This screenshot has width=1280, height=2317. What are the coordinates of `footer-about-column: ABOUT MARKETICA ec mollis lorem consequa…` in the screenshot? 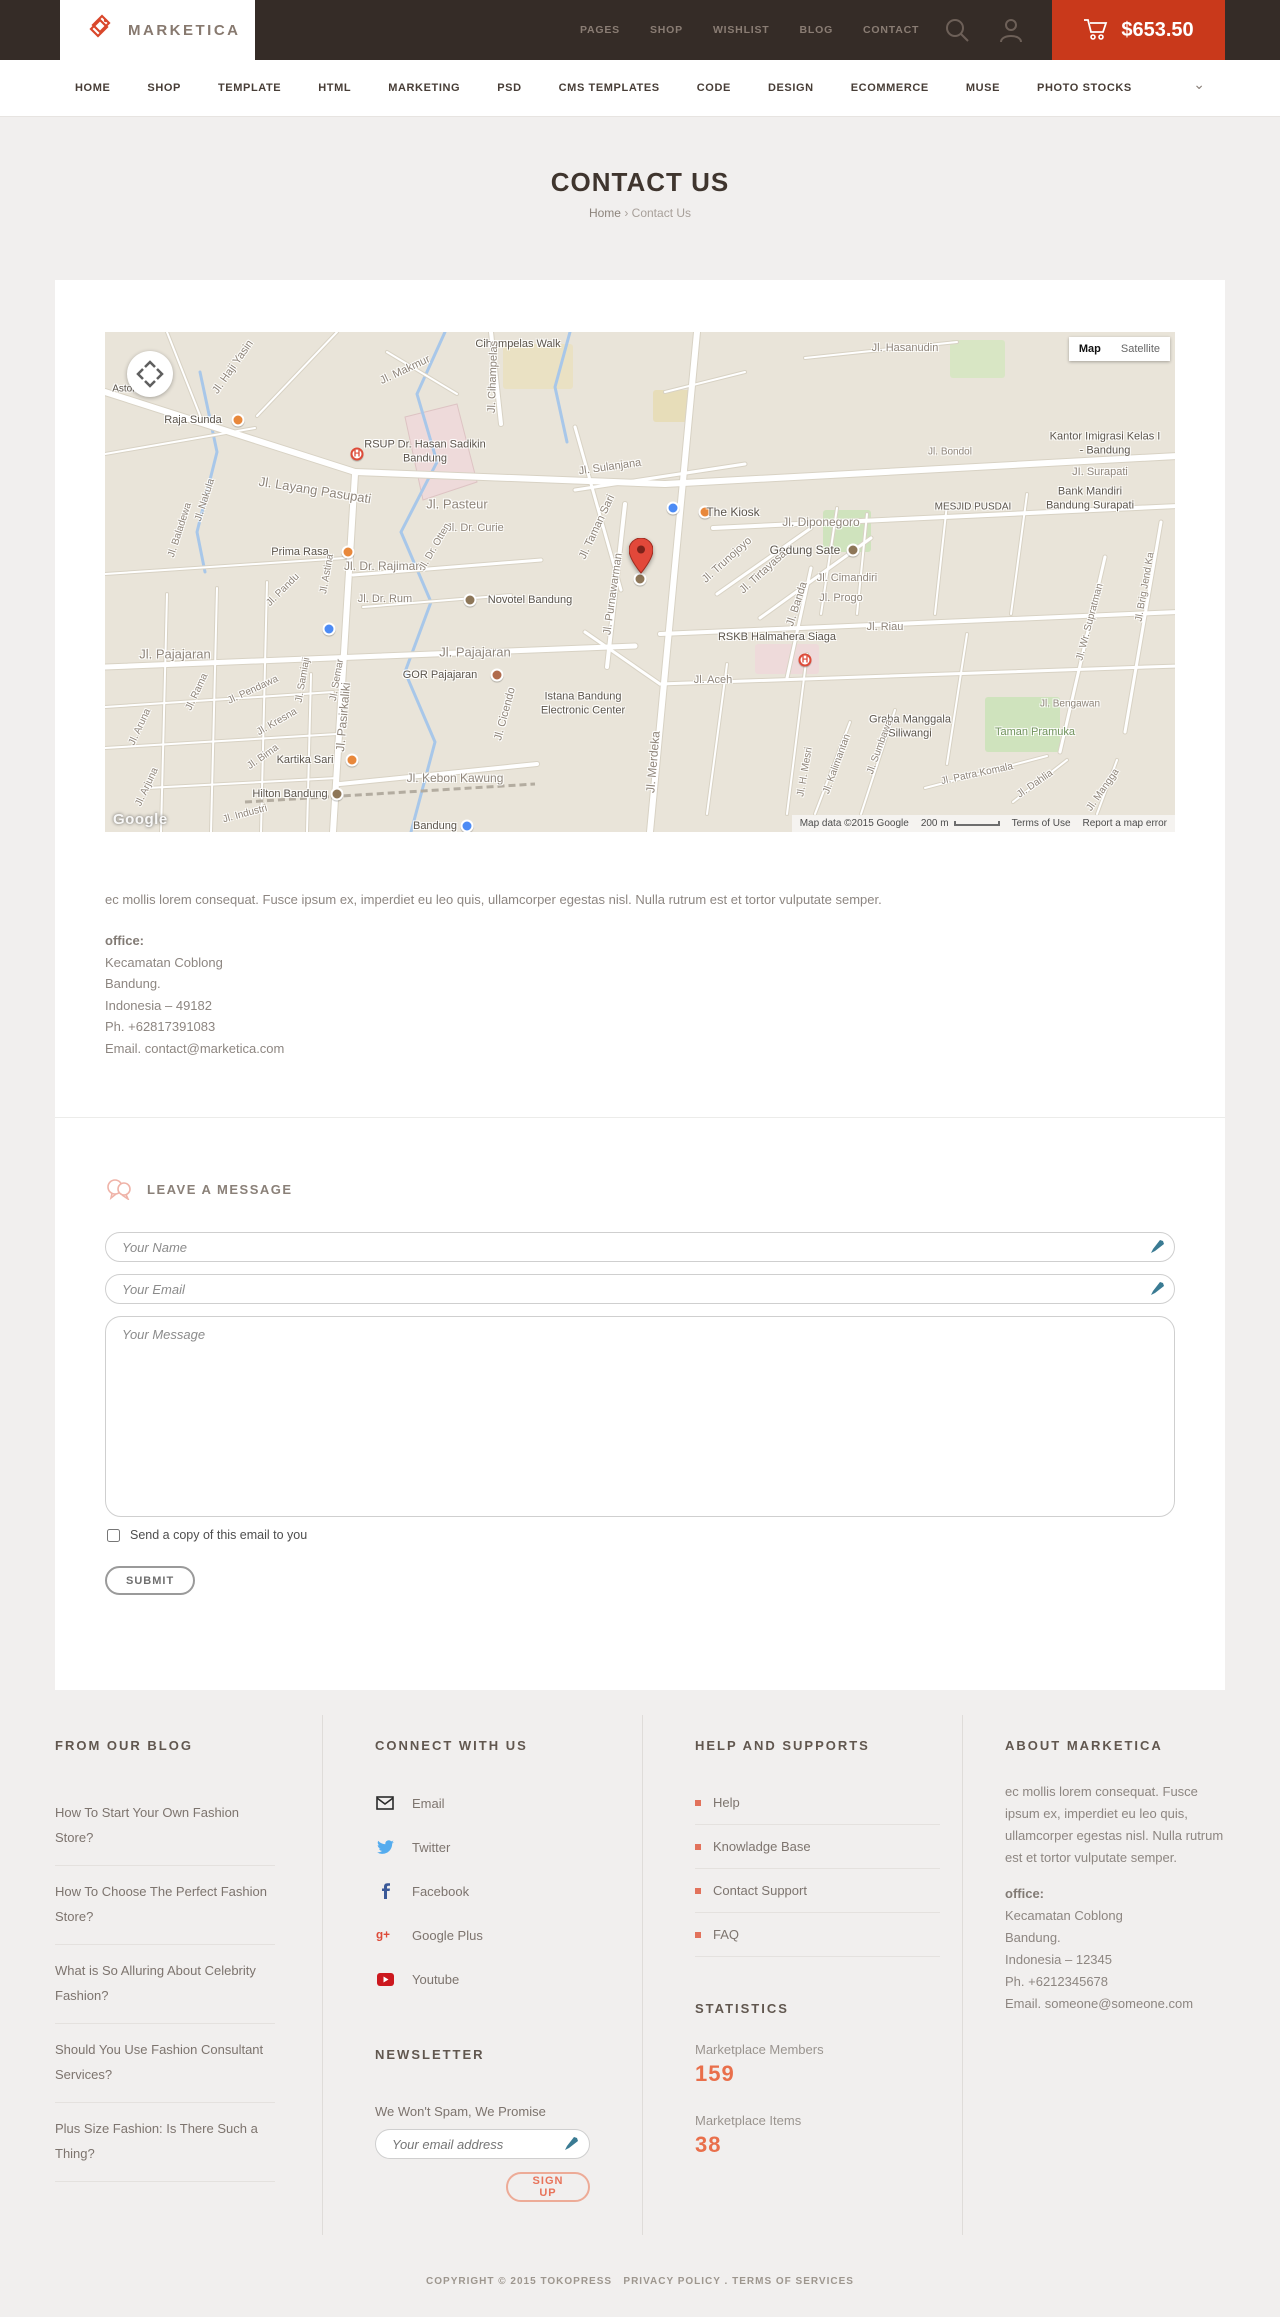 It's located at (1115, 1876).